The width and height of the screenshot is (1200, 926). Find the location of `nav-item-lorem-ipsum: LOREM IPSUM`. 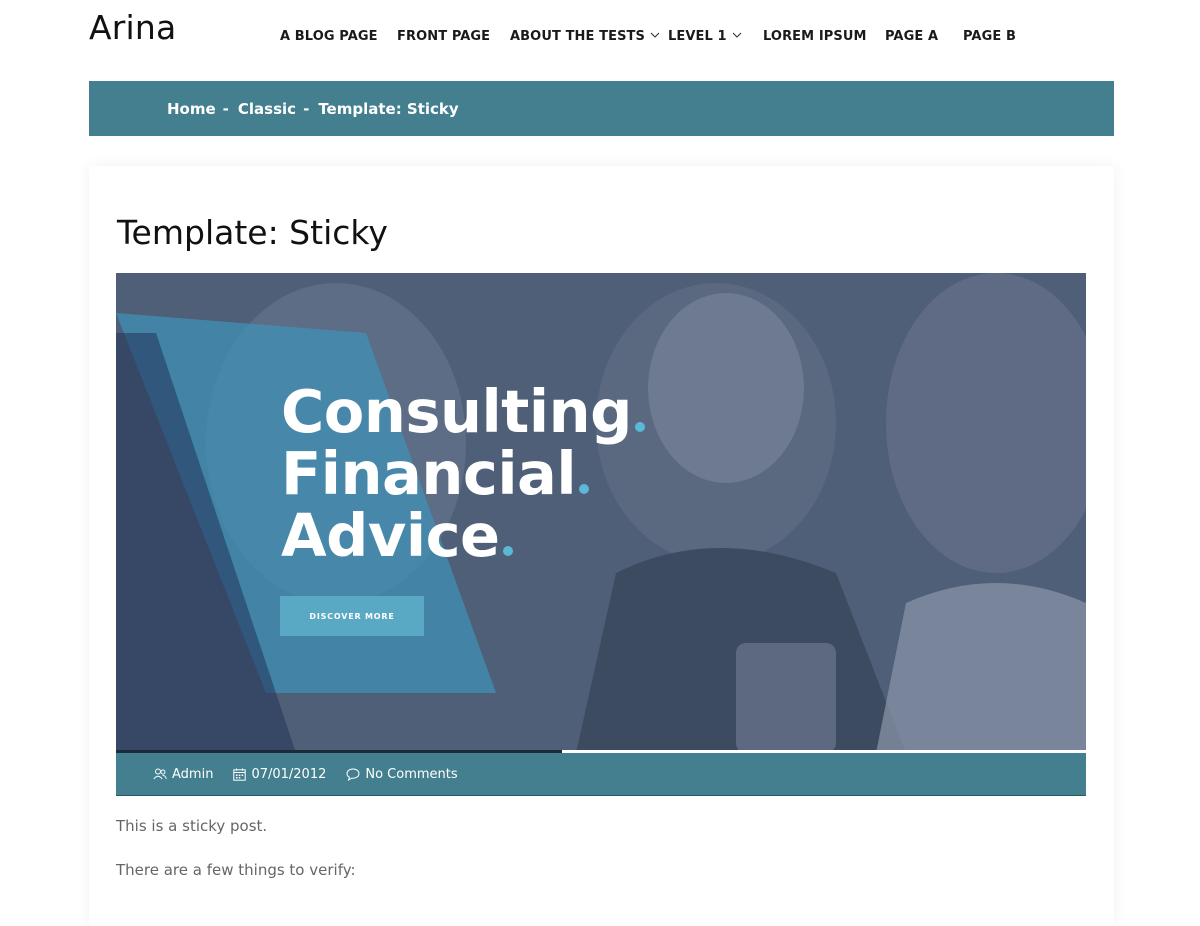

nav-item-lorem-ipsum: LOREM IPSUM is located at coordinates (815, 37).